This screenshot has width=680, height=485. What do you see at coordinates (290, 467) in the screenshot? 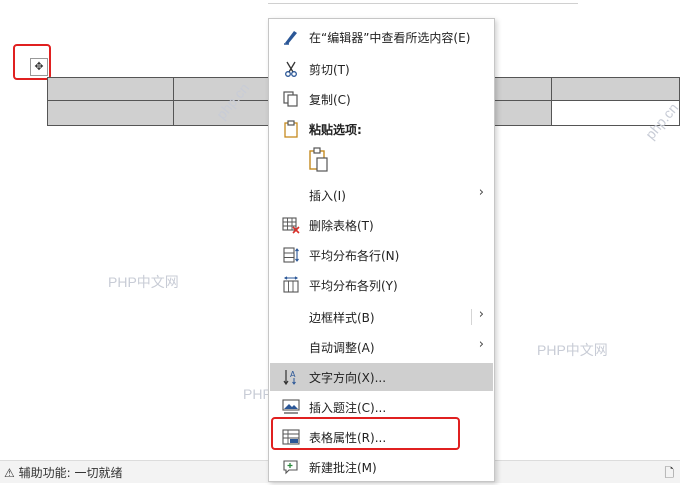
I see `new-comment-icon` at bounding box center [290, 467].